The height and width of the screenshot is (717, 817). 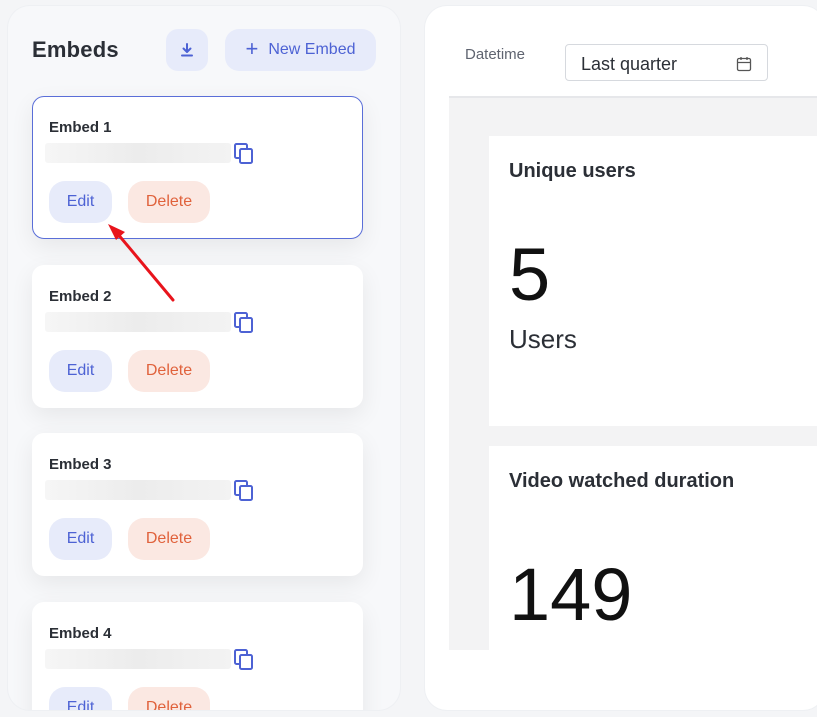 What do you see at coordinates (75, 49) in the screenshot?
I see `embeds-title: Embeds` at bounding box center [75, 49].